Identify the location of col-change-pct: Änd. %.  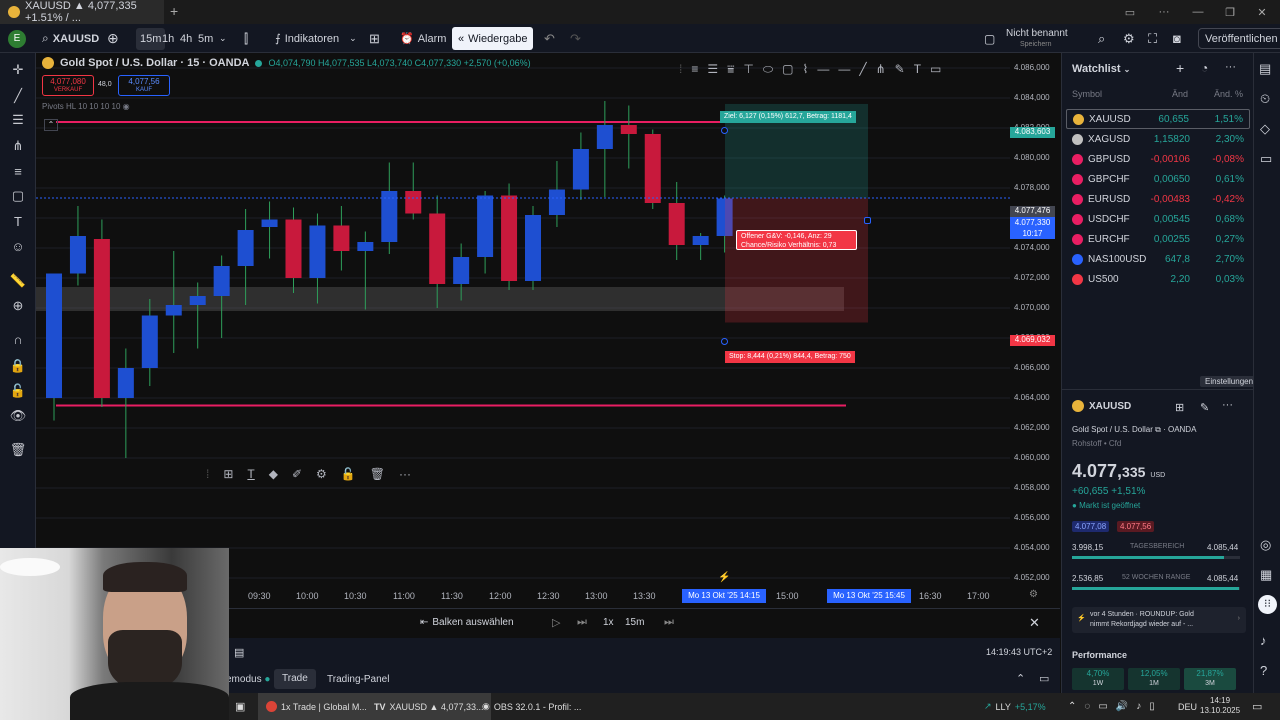
(1228, 94).